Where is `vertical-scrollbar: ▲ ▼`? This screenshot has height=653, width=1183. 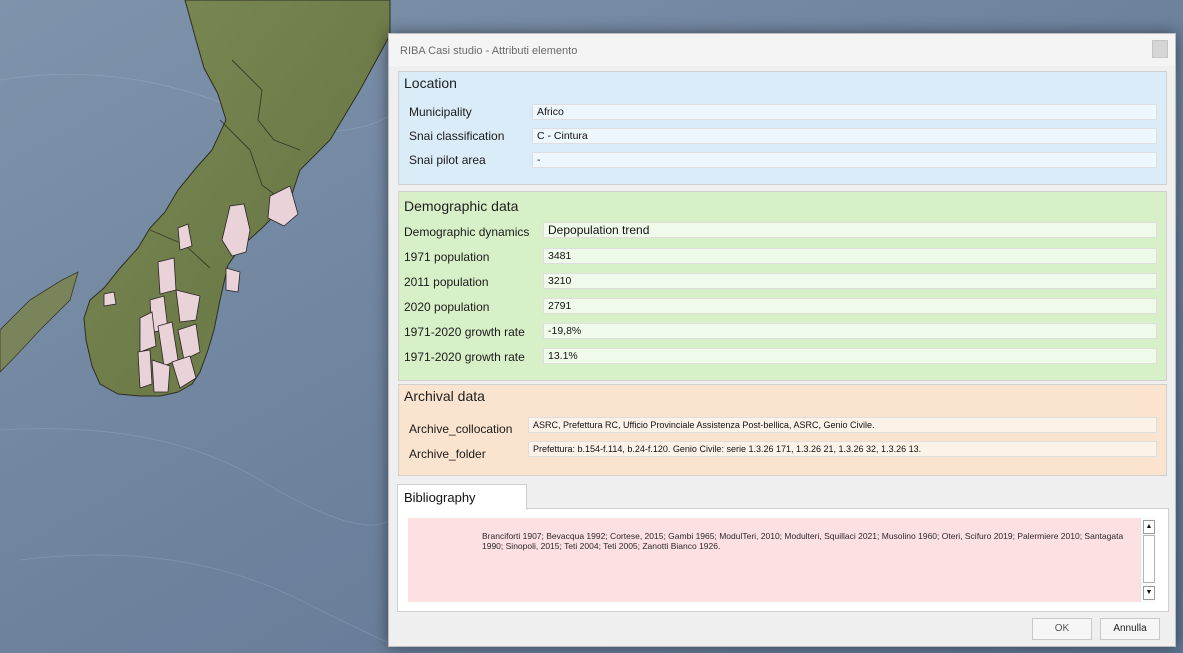
vertical-scrollbar: ▲ ▼ is located at coordinates (1147, 560).